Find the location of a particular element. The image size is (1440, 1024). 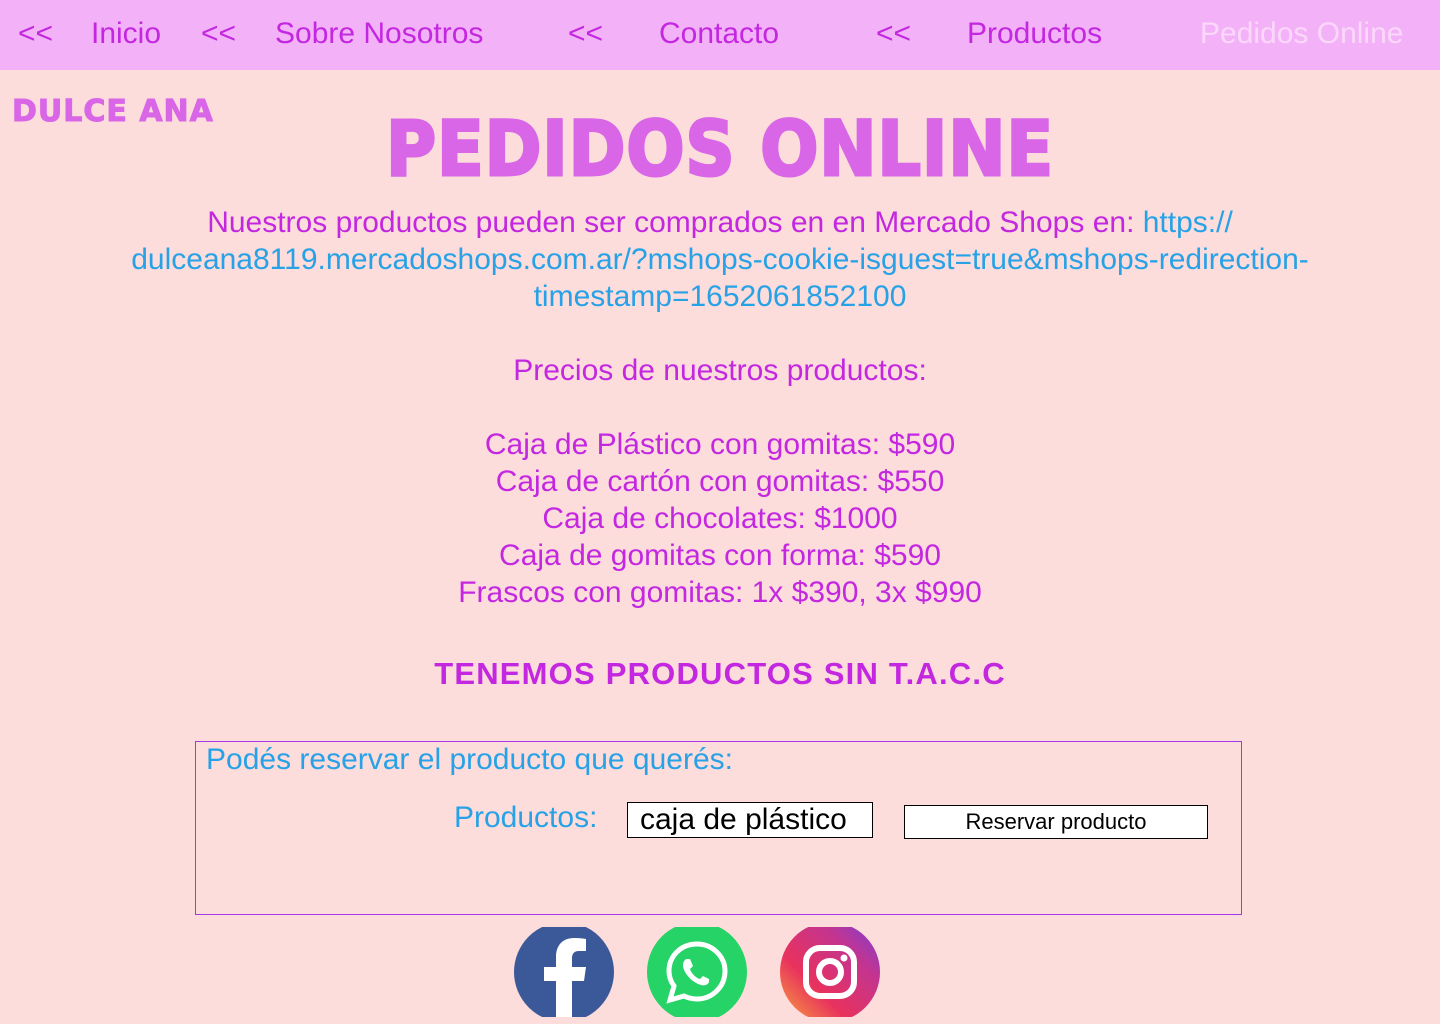

price-item: Caja de Plástico con gomitas: $590 is located at coordinates (720, 444).